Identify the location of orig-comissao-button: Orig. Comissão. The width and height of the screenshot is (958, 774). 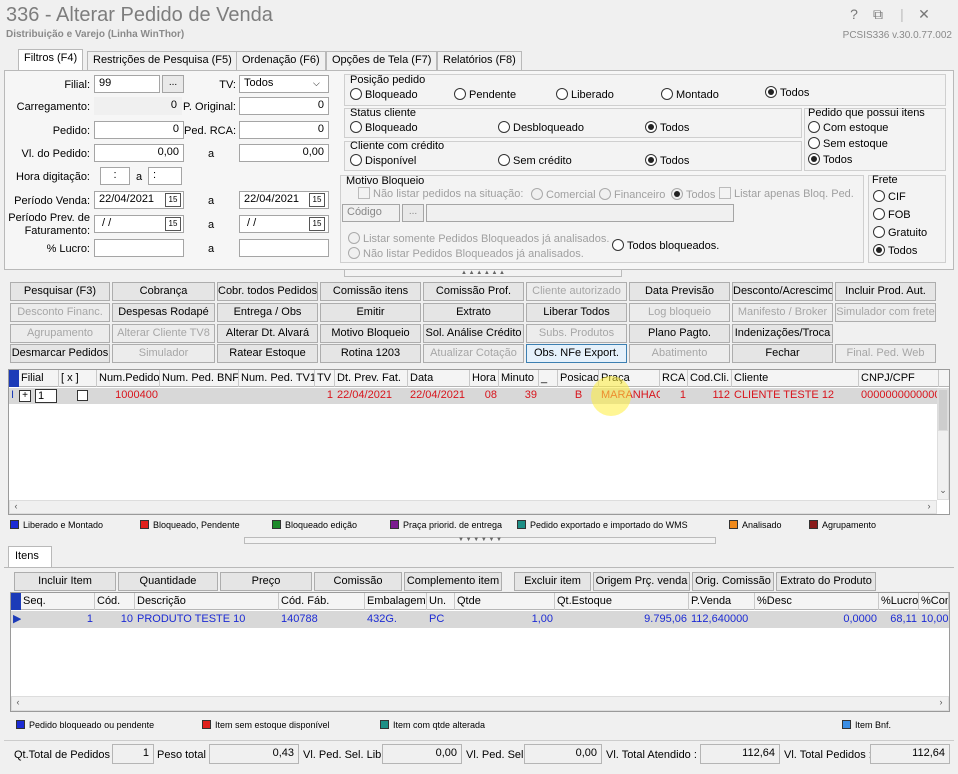
(733, 581).